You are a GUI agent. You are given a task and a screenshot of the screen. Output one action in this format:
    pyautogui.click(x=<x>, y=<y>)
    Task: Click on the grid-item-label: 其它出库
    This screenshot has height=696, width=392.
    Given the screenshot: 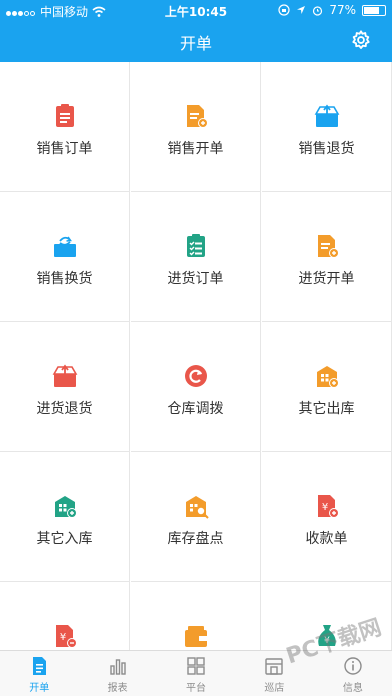 What is the action you would take?
    pyautogui.click(x=326, y=409)
    